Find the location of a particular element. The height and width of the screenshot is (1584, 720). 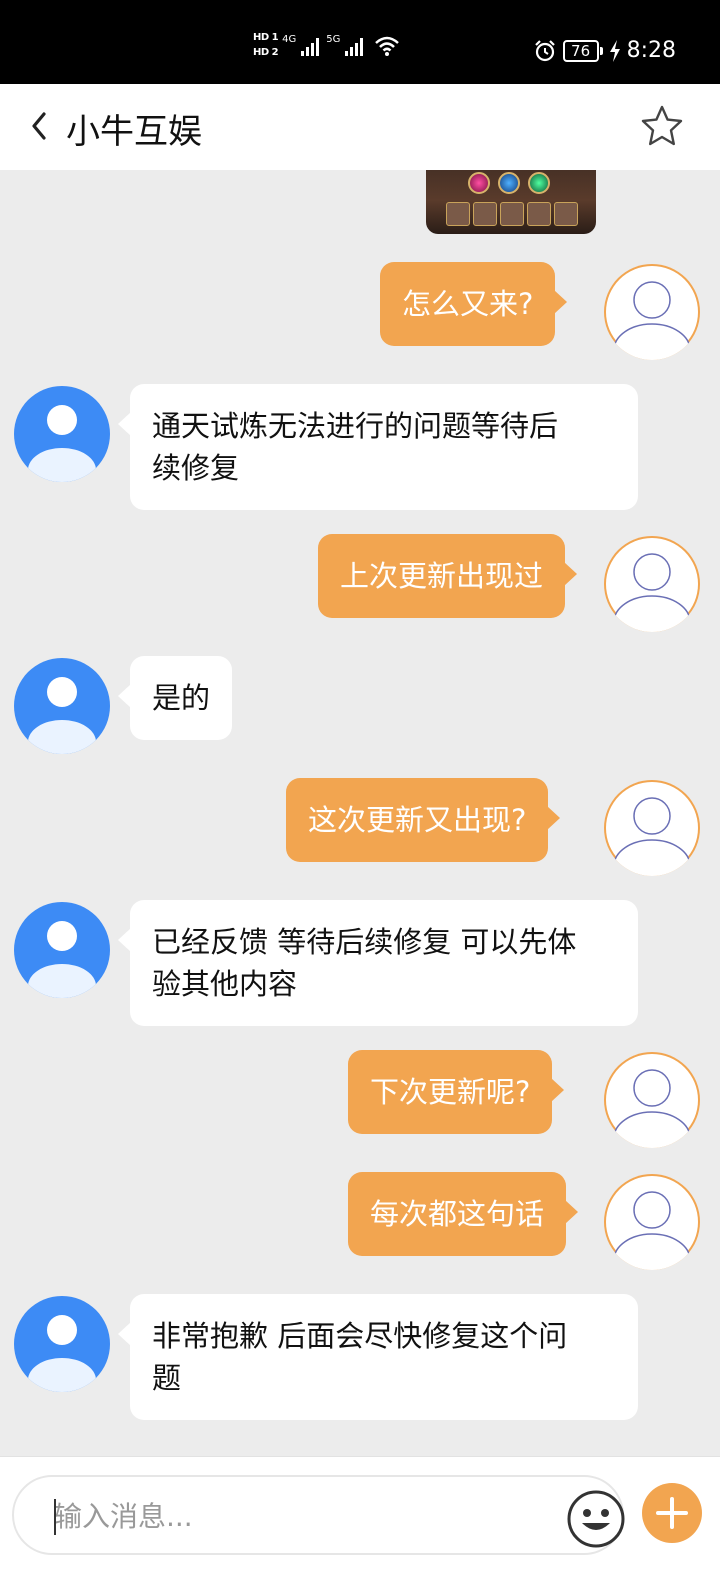

battery-tip is located at coordinates (601, 50).